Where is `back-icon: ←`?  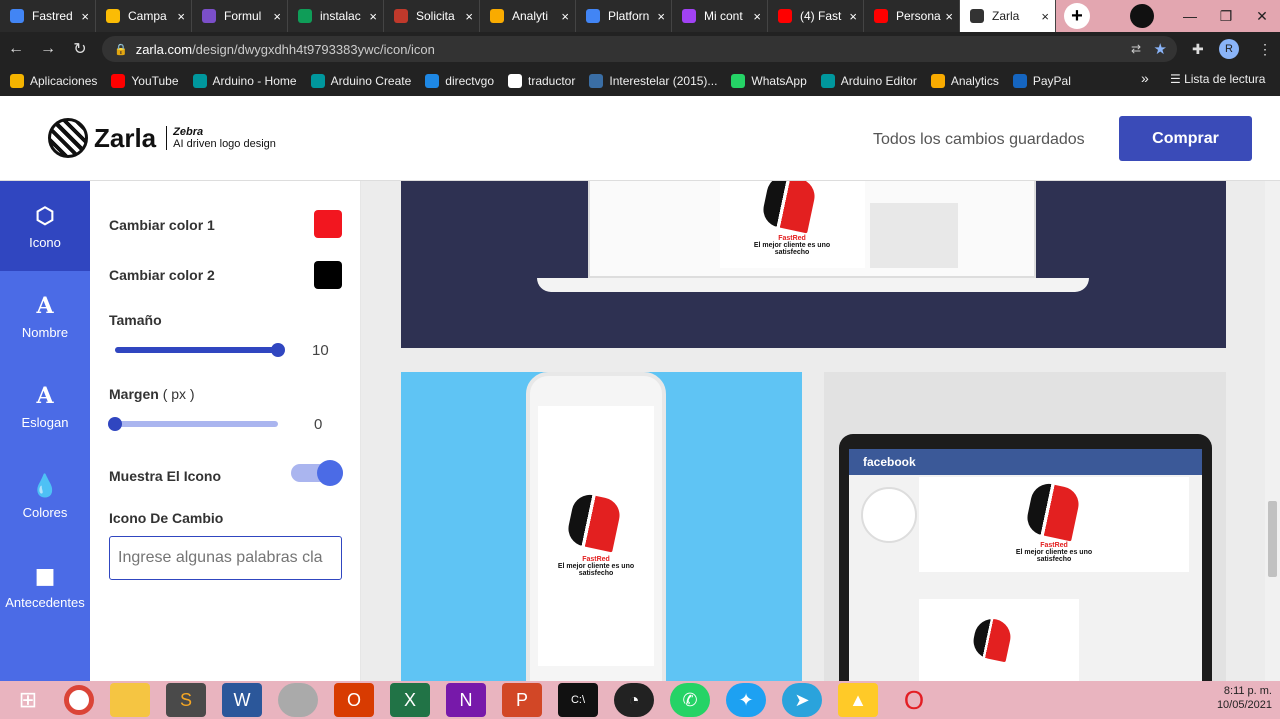 back-icon: ← is located at coordinates (16, 49).